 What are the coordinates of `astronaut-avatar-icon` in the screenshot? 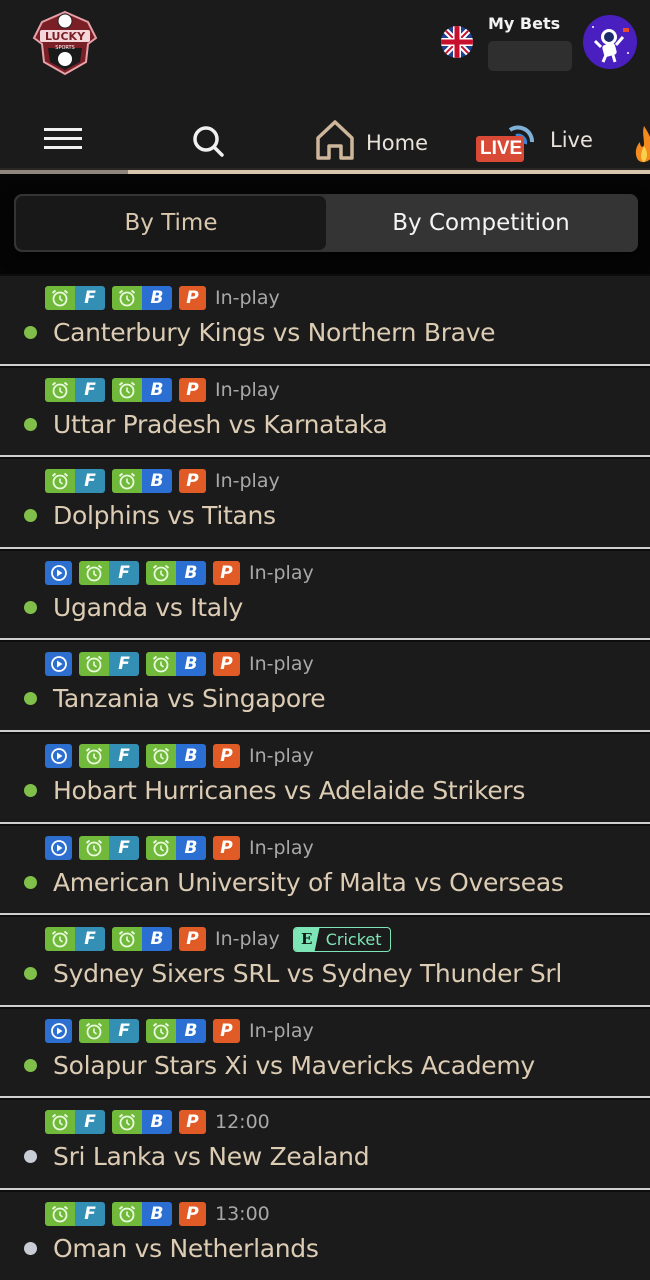 It's located at (610, 42).